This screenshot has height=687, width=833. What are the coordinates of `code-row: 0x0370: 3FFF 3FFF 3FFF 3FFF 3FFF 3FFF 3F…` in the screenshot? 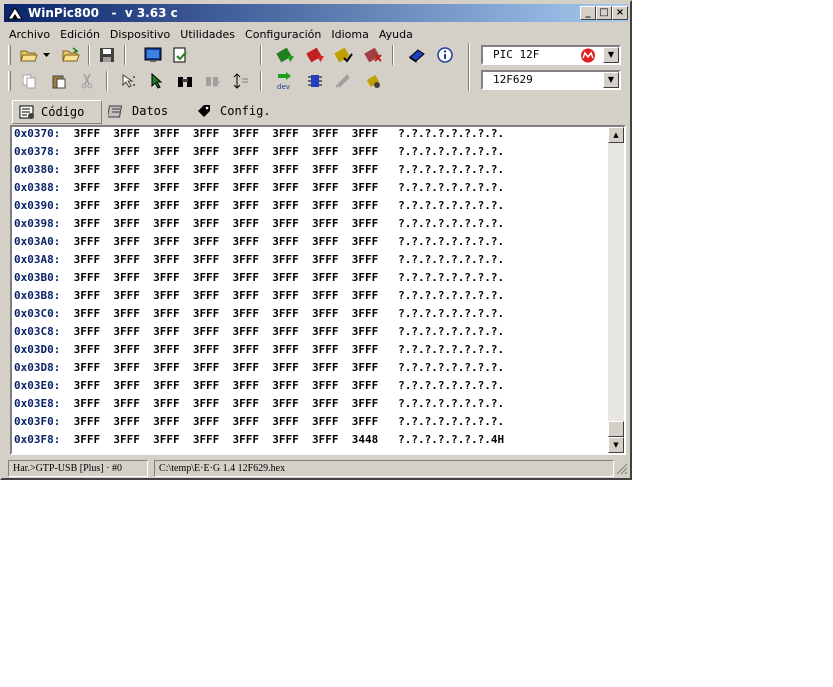 It's located at (259, 136).